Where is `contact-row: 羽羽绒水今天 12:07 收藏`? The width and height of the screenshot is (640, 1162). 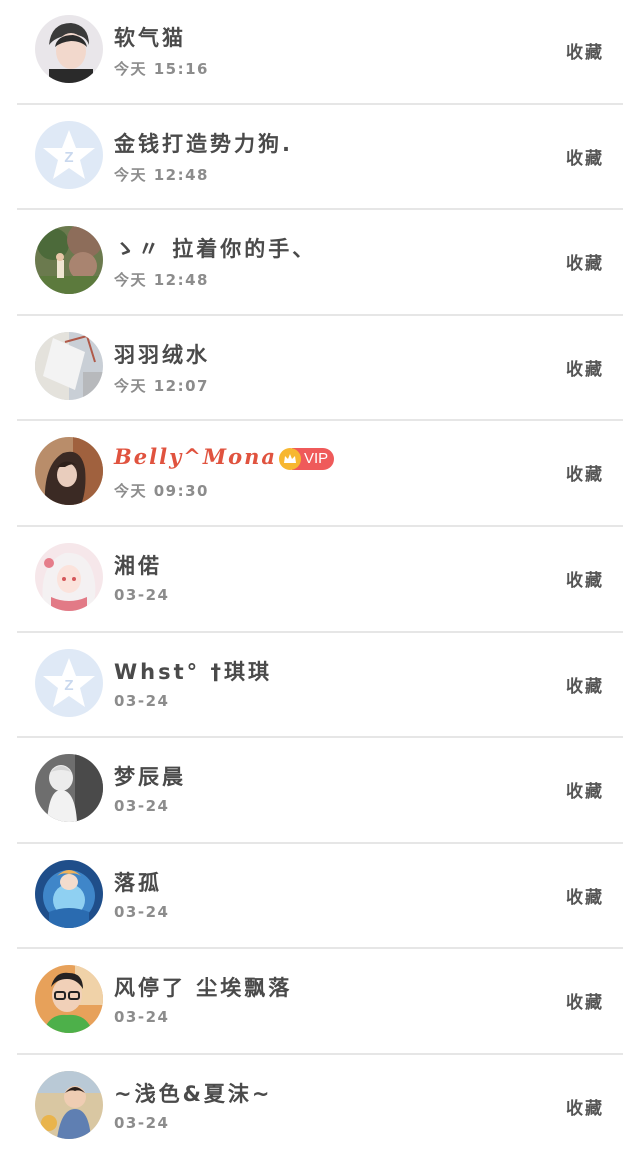
contact-row: 羽羽绒水今天 12:07 收藏 is located at coordinates (320, 370).